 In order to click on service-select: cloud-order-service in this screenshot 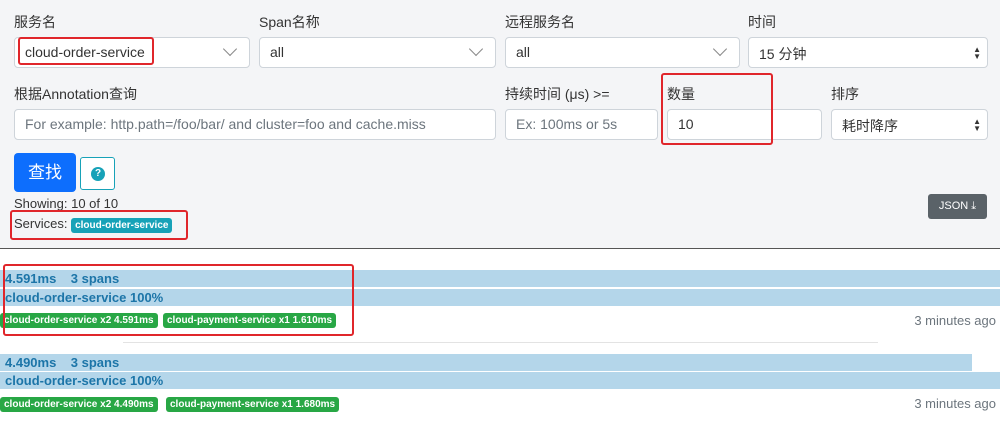, I will do `click(132, 52)`.